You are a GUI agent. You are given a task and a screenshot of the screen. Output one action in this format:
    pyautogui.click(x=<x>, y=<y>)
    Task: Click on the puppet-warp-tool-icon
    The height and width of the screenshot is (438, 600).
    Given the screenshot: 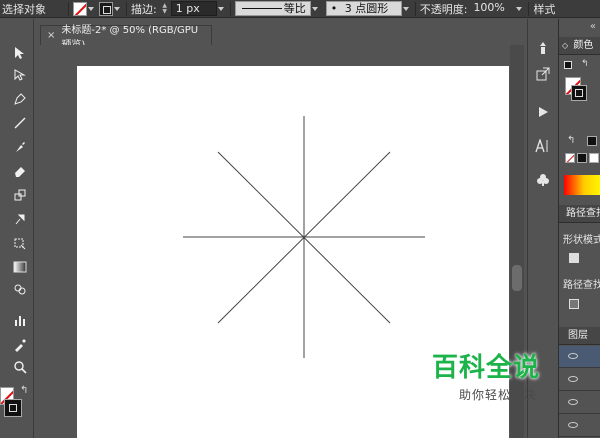 What is the action you would take?
    pyautogui.click(x=20, y=219)
    